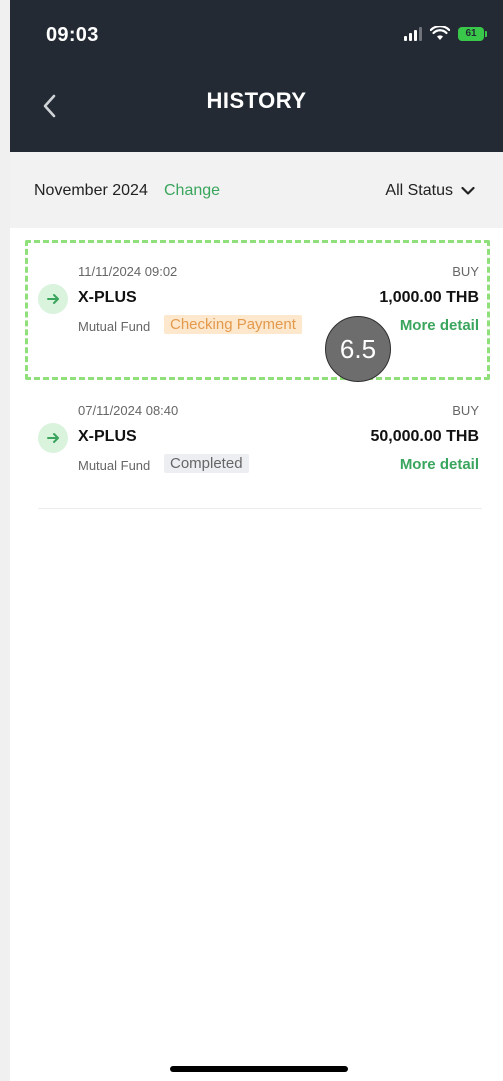  Describe the element at coordinates (256, 190) in the screenshot. I see `filter-bar: November 2024 Change All Status` at that location.